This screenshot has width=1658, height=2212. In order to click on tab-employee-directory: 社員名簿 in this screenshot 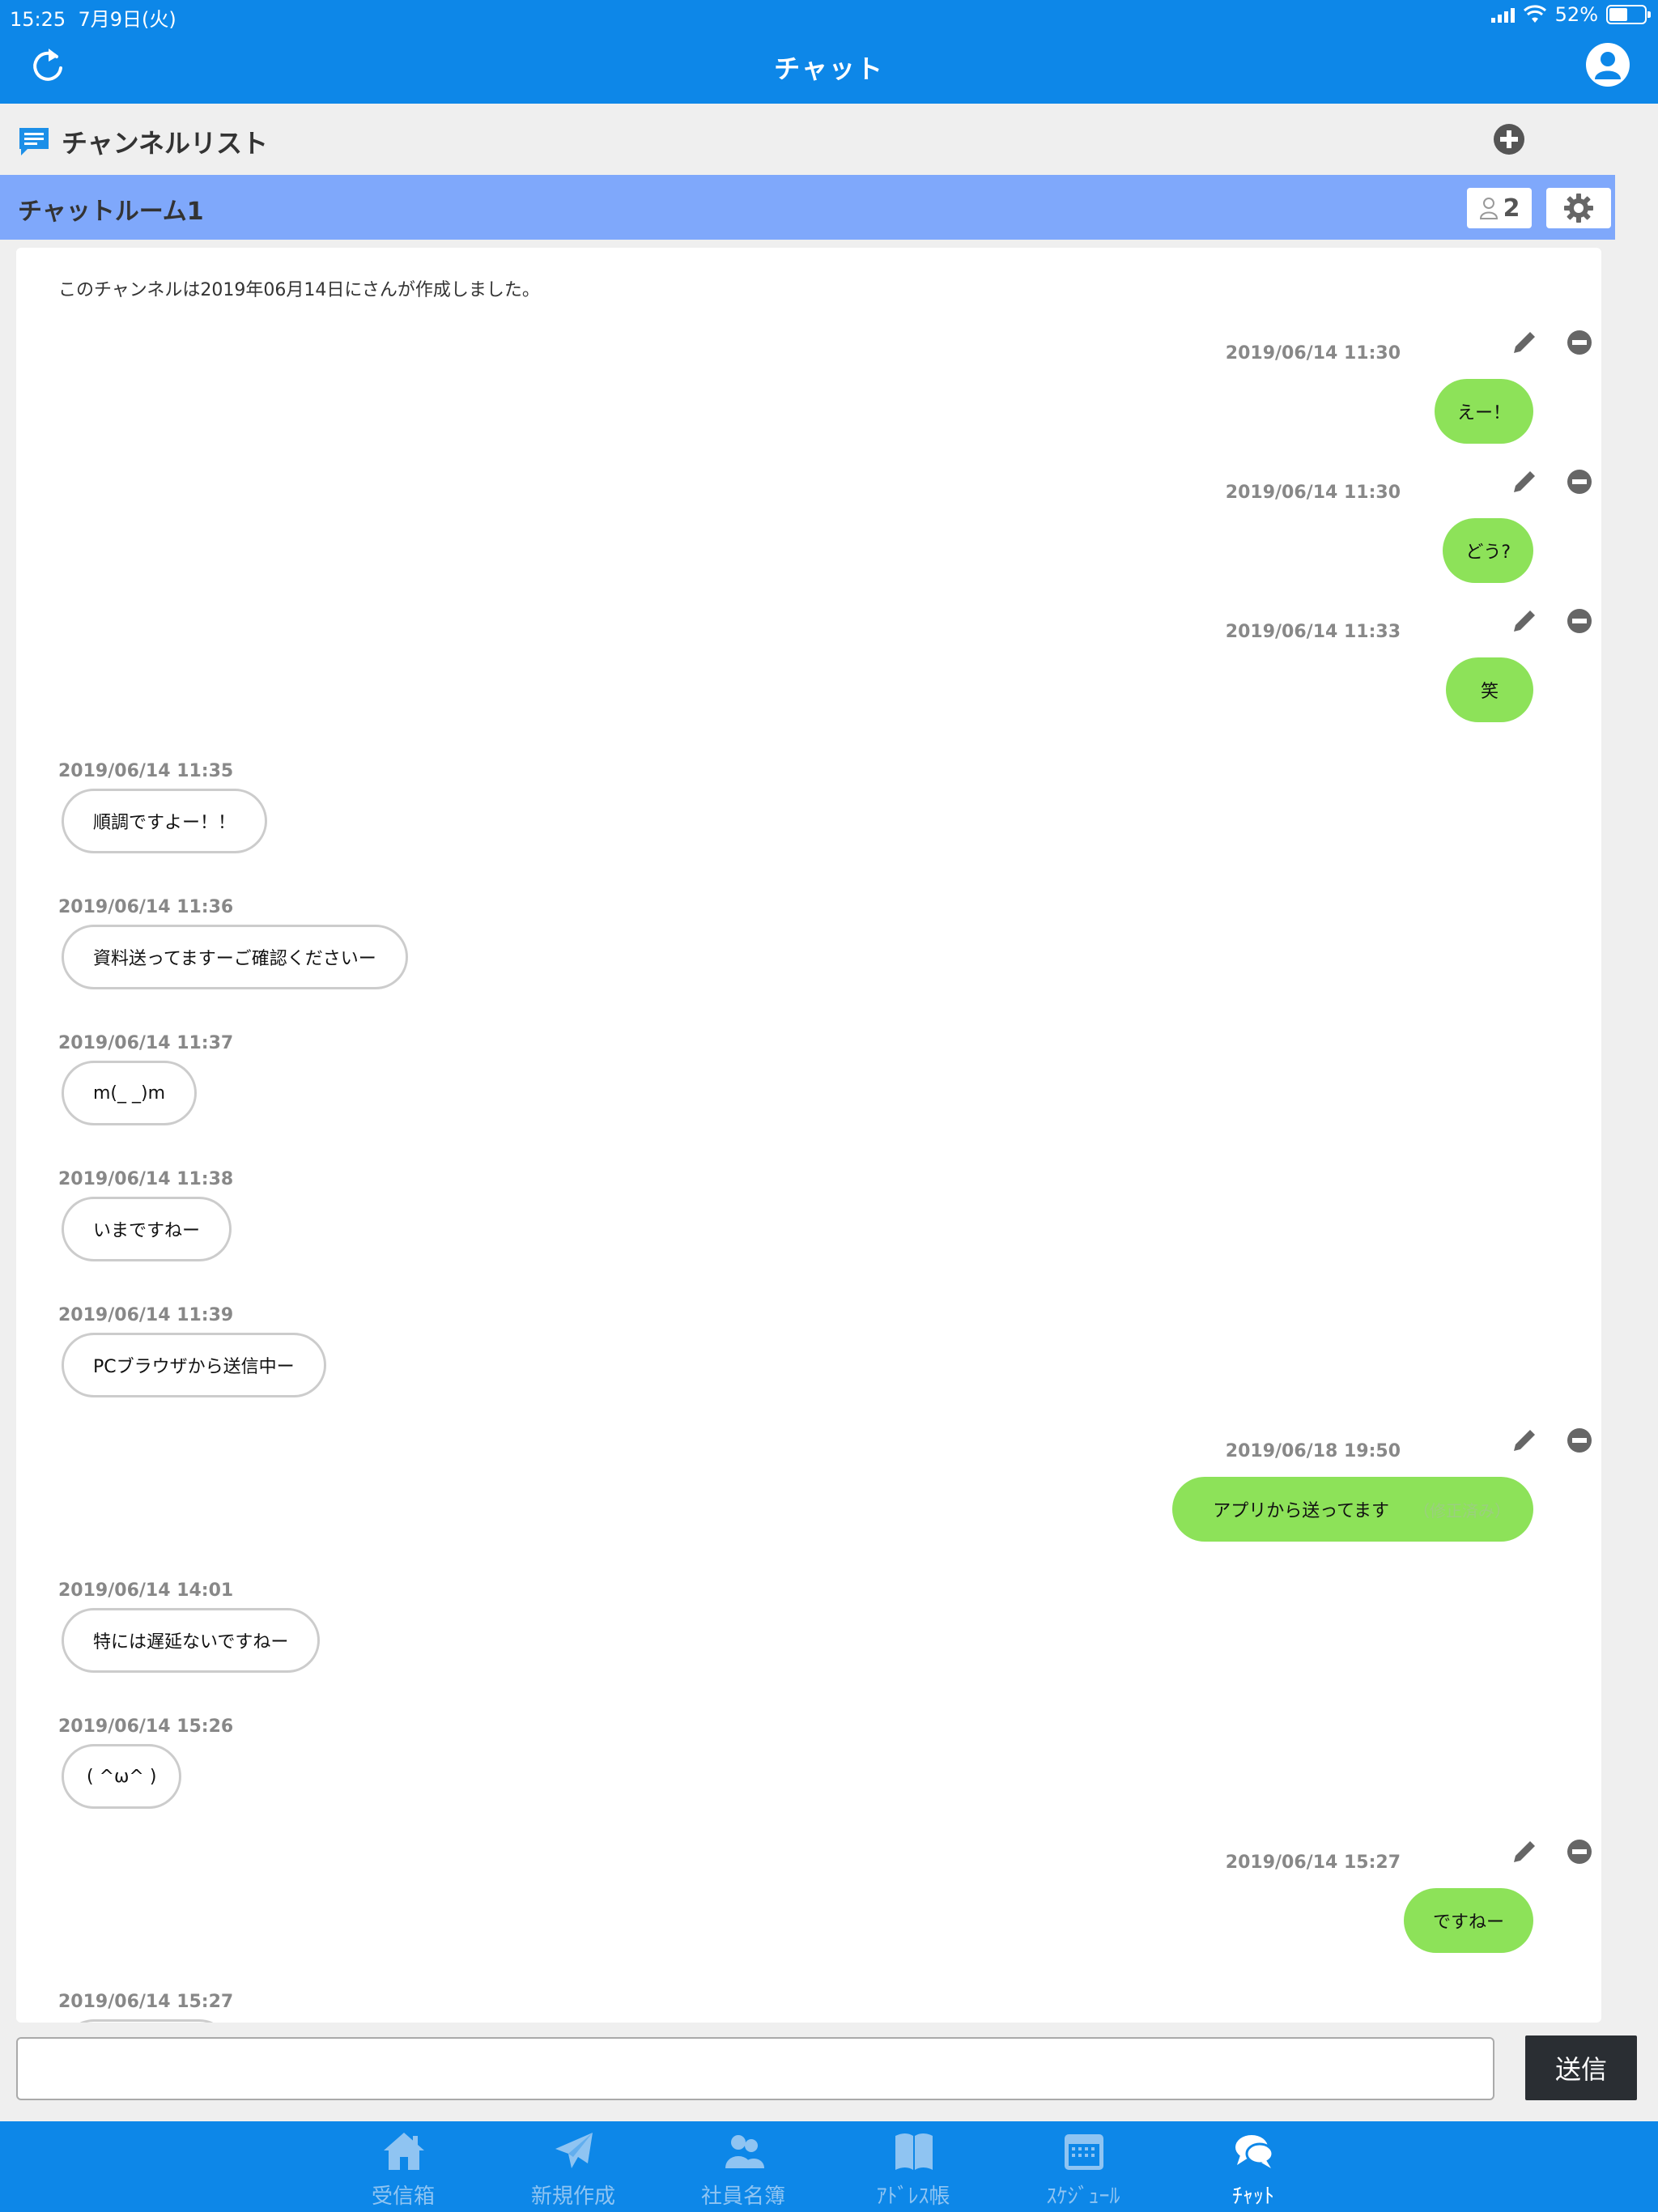, I will do `click(743, 2166)`.